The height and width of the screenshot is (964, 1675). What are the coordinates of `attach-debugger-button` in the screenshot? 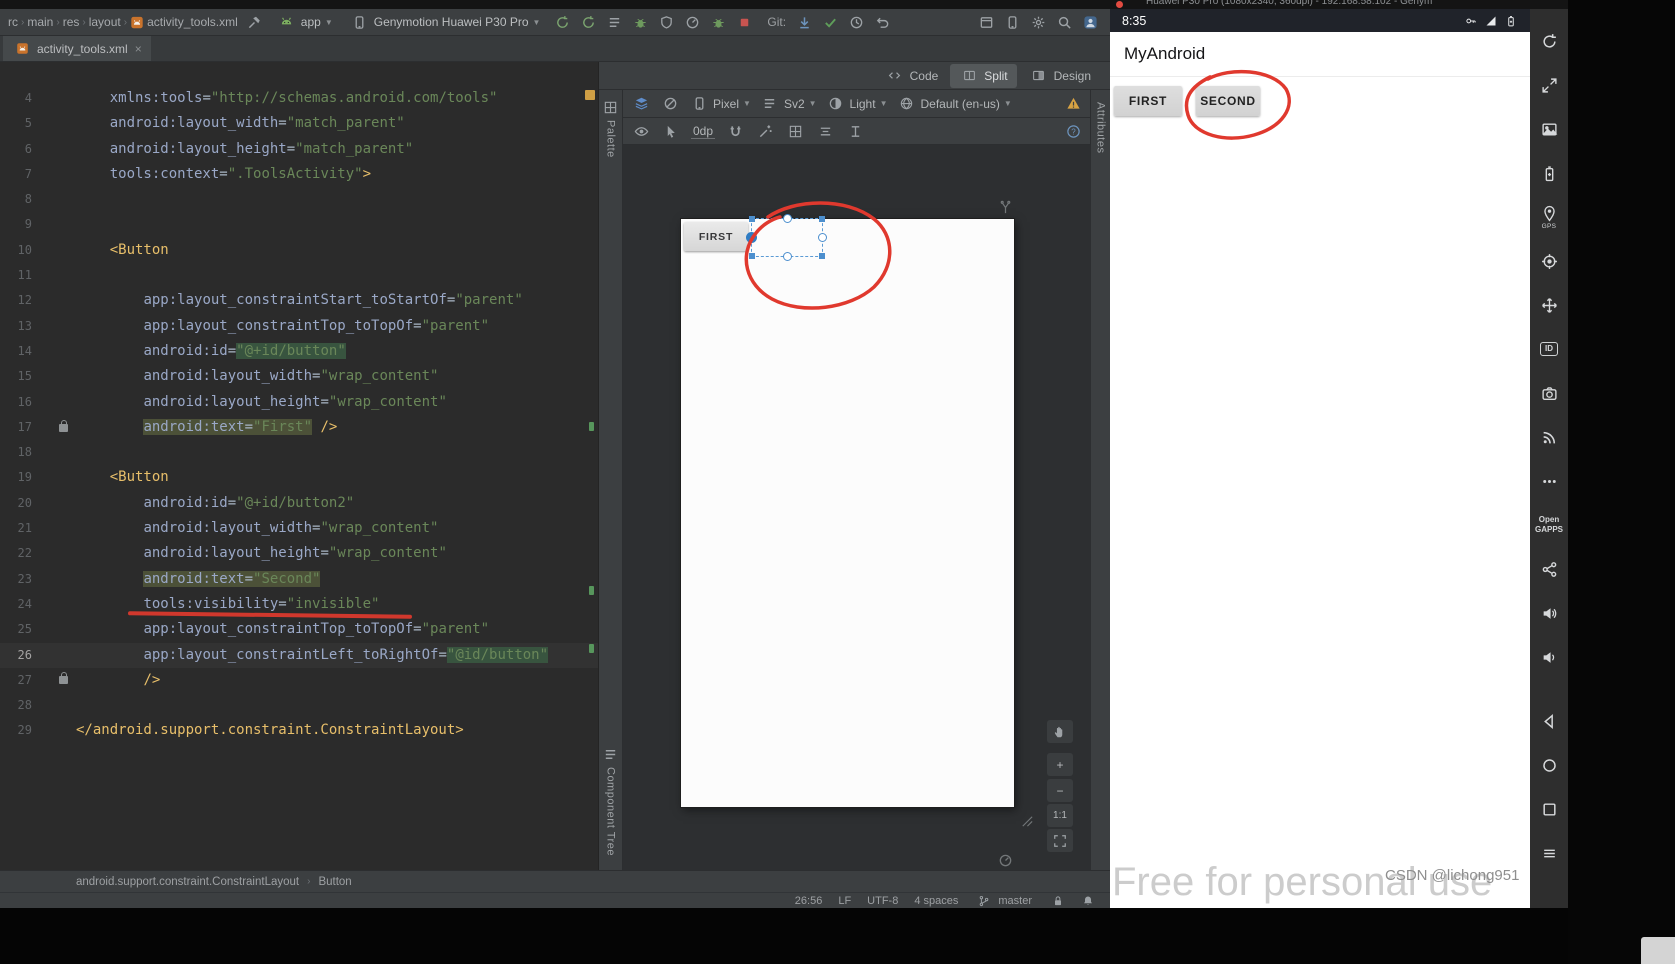 It's located at (718, 22).